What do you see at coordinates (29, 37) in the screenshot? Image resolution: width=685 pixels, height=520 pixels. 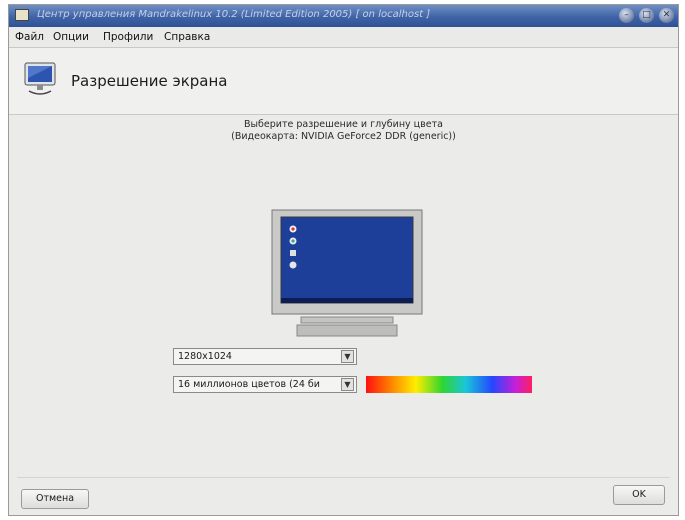 I see `menu-file: Файл` at bounding box center [29, 37].